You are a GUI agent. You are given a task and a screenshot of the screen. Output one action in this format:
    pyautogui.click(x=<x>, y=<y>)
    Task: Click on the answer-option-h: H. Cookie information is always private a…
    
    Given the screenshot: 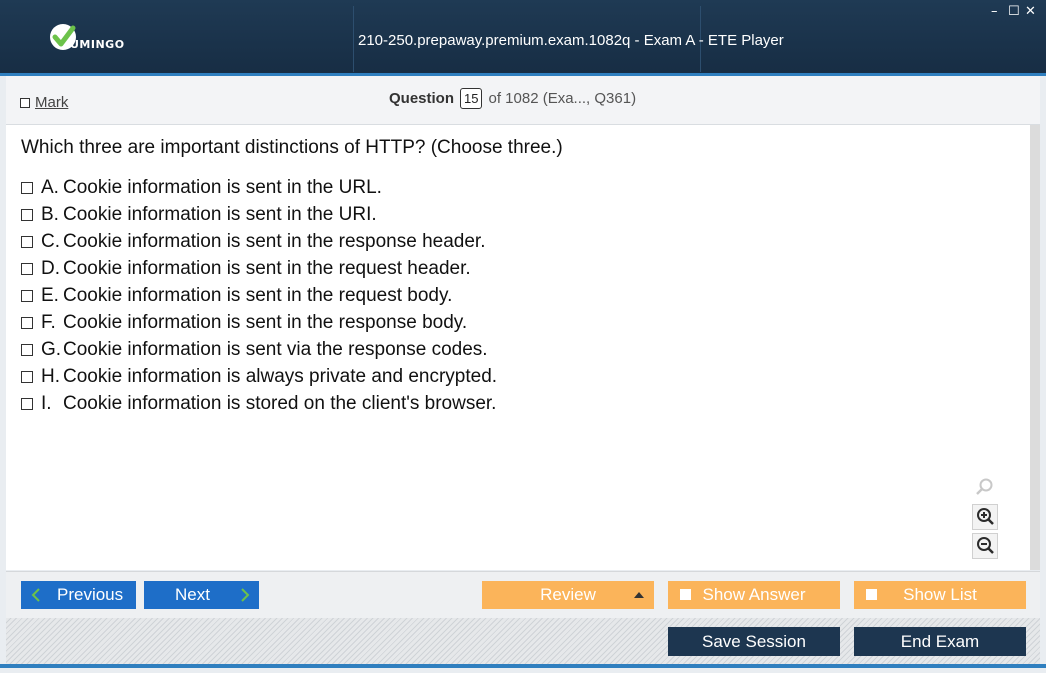 What is the action you would take?
    pyautogui.click(x=259, y=376)
    